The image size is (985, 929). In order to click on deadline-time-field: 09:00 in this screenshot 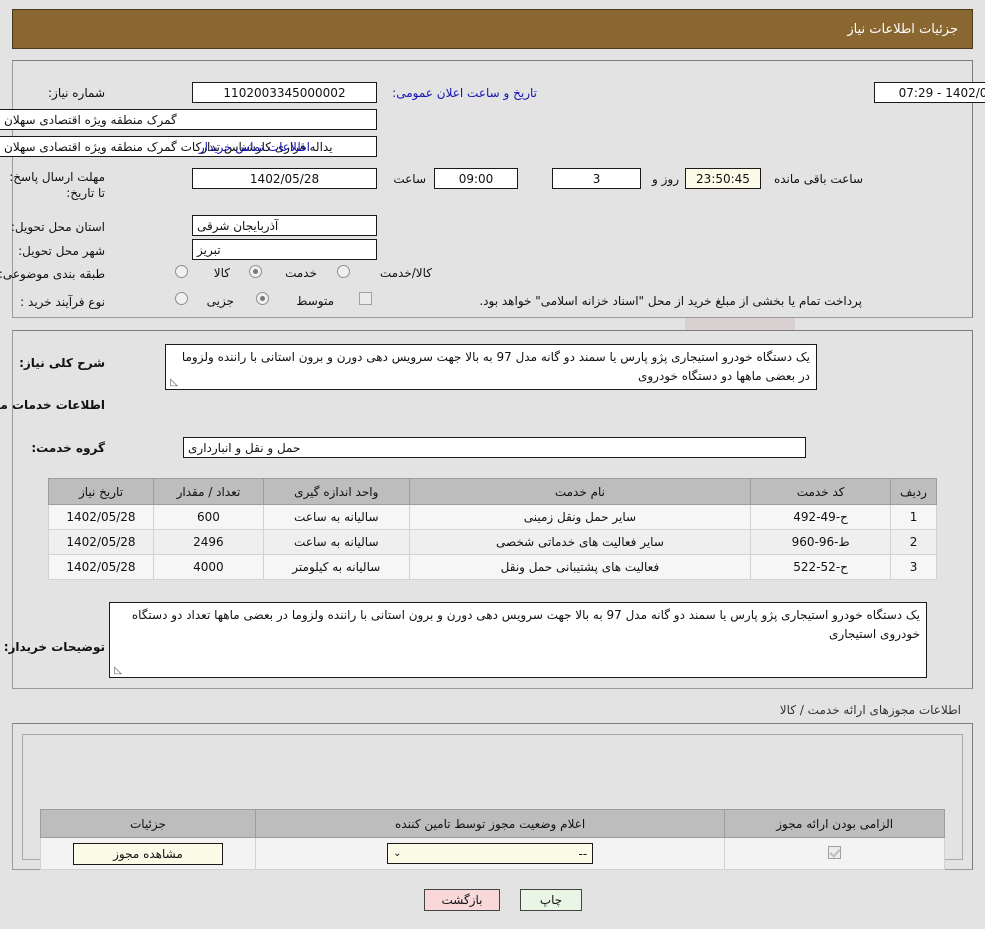, I will do `click(476, 178)`.